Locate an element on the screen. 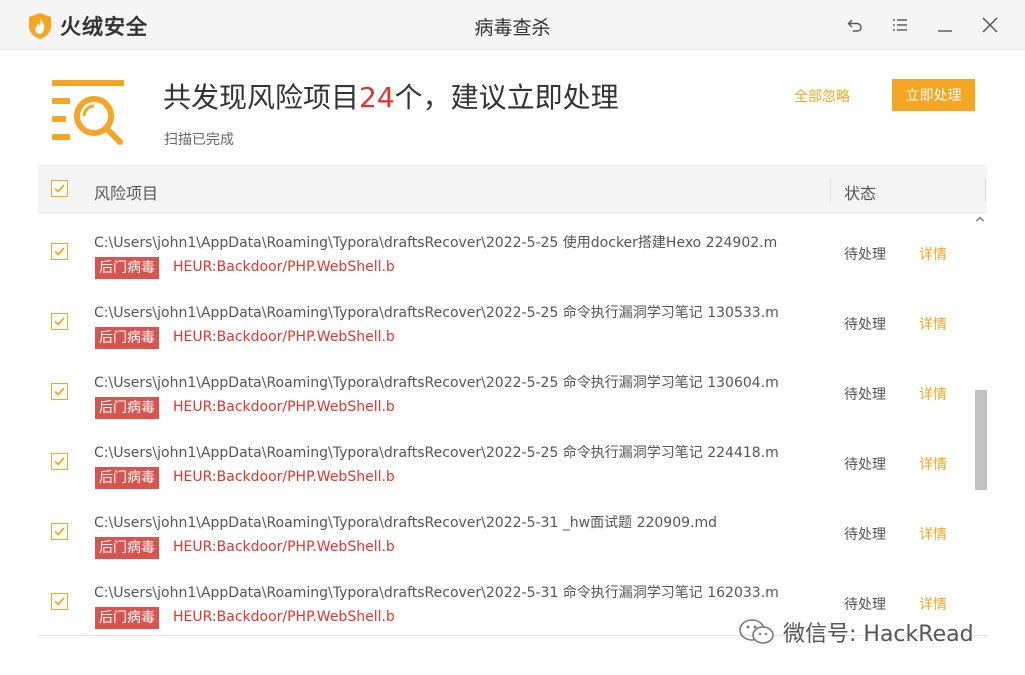  window-title: 病毒查杀 is located at coordinates (512, 28).